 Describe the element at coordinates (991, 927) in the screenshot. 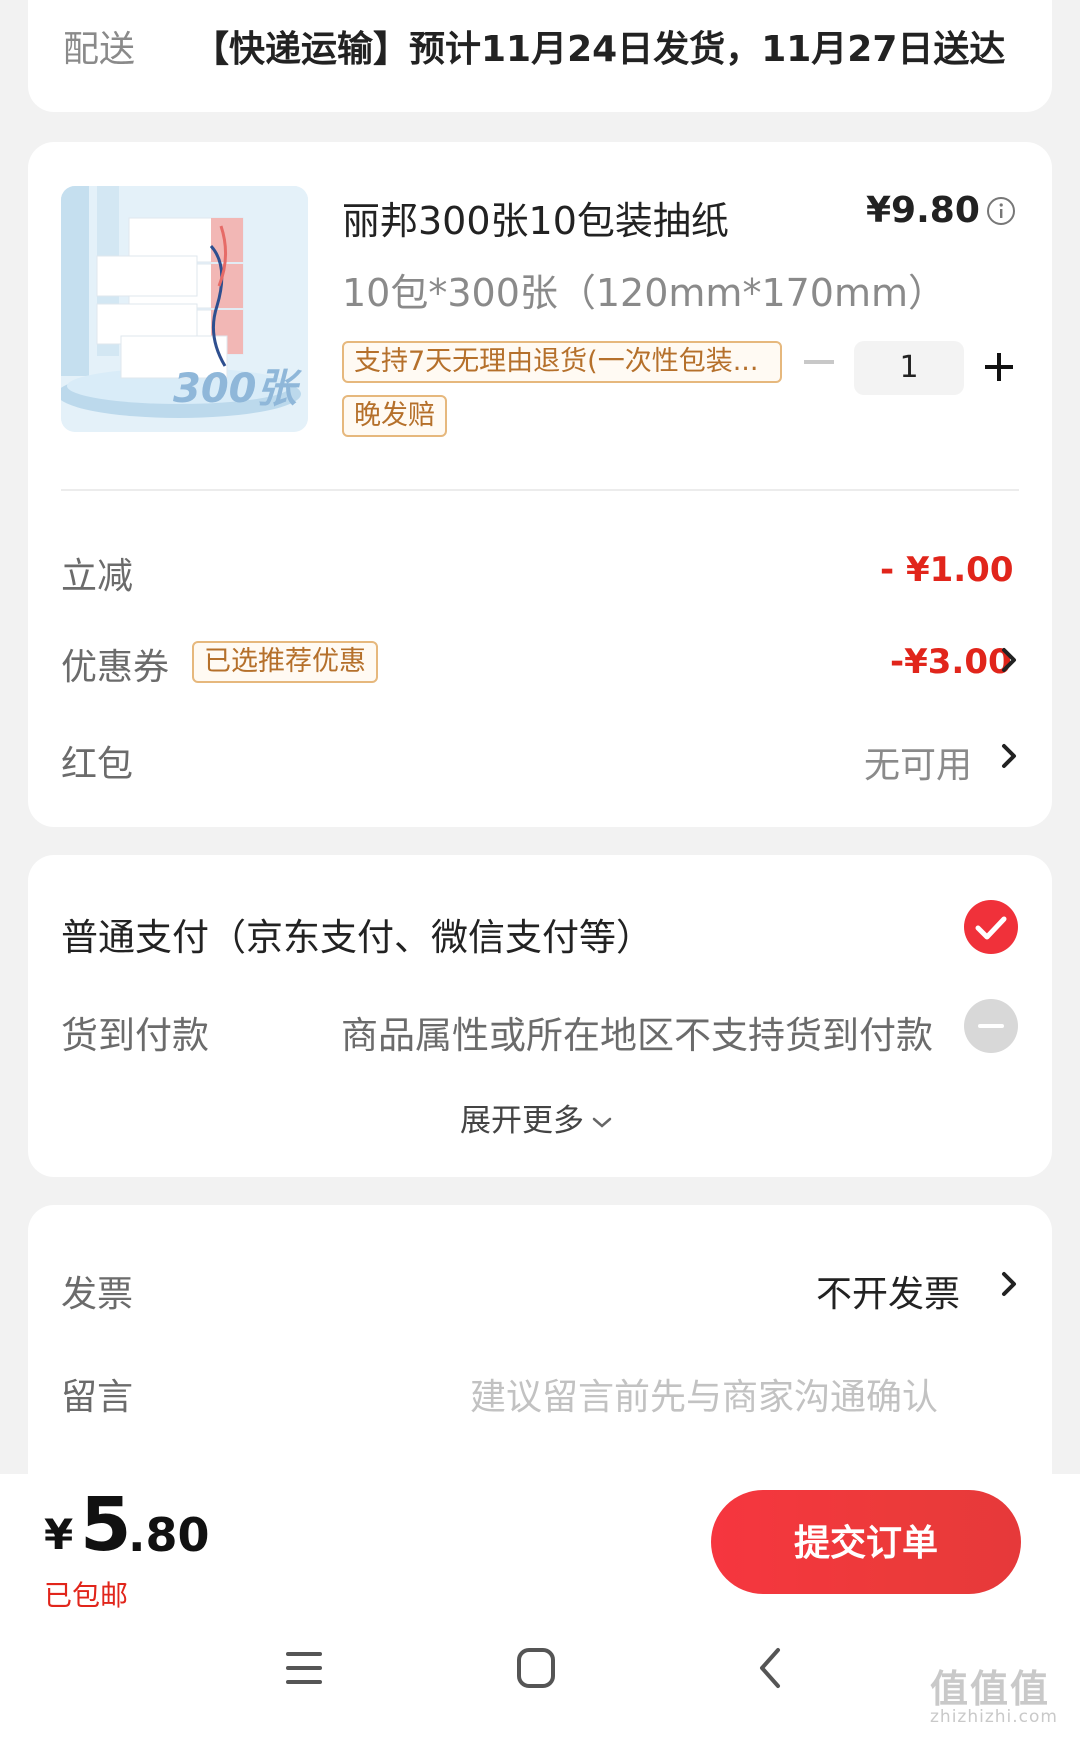

I see `check-circle-icon` at that location.